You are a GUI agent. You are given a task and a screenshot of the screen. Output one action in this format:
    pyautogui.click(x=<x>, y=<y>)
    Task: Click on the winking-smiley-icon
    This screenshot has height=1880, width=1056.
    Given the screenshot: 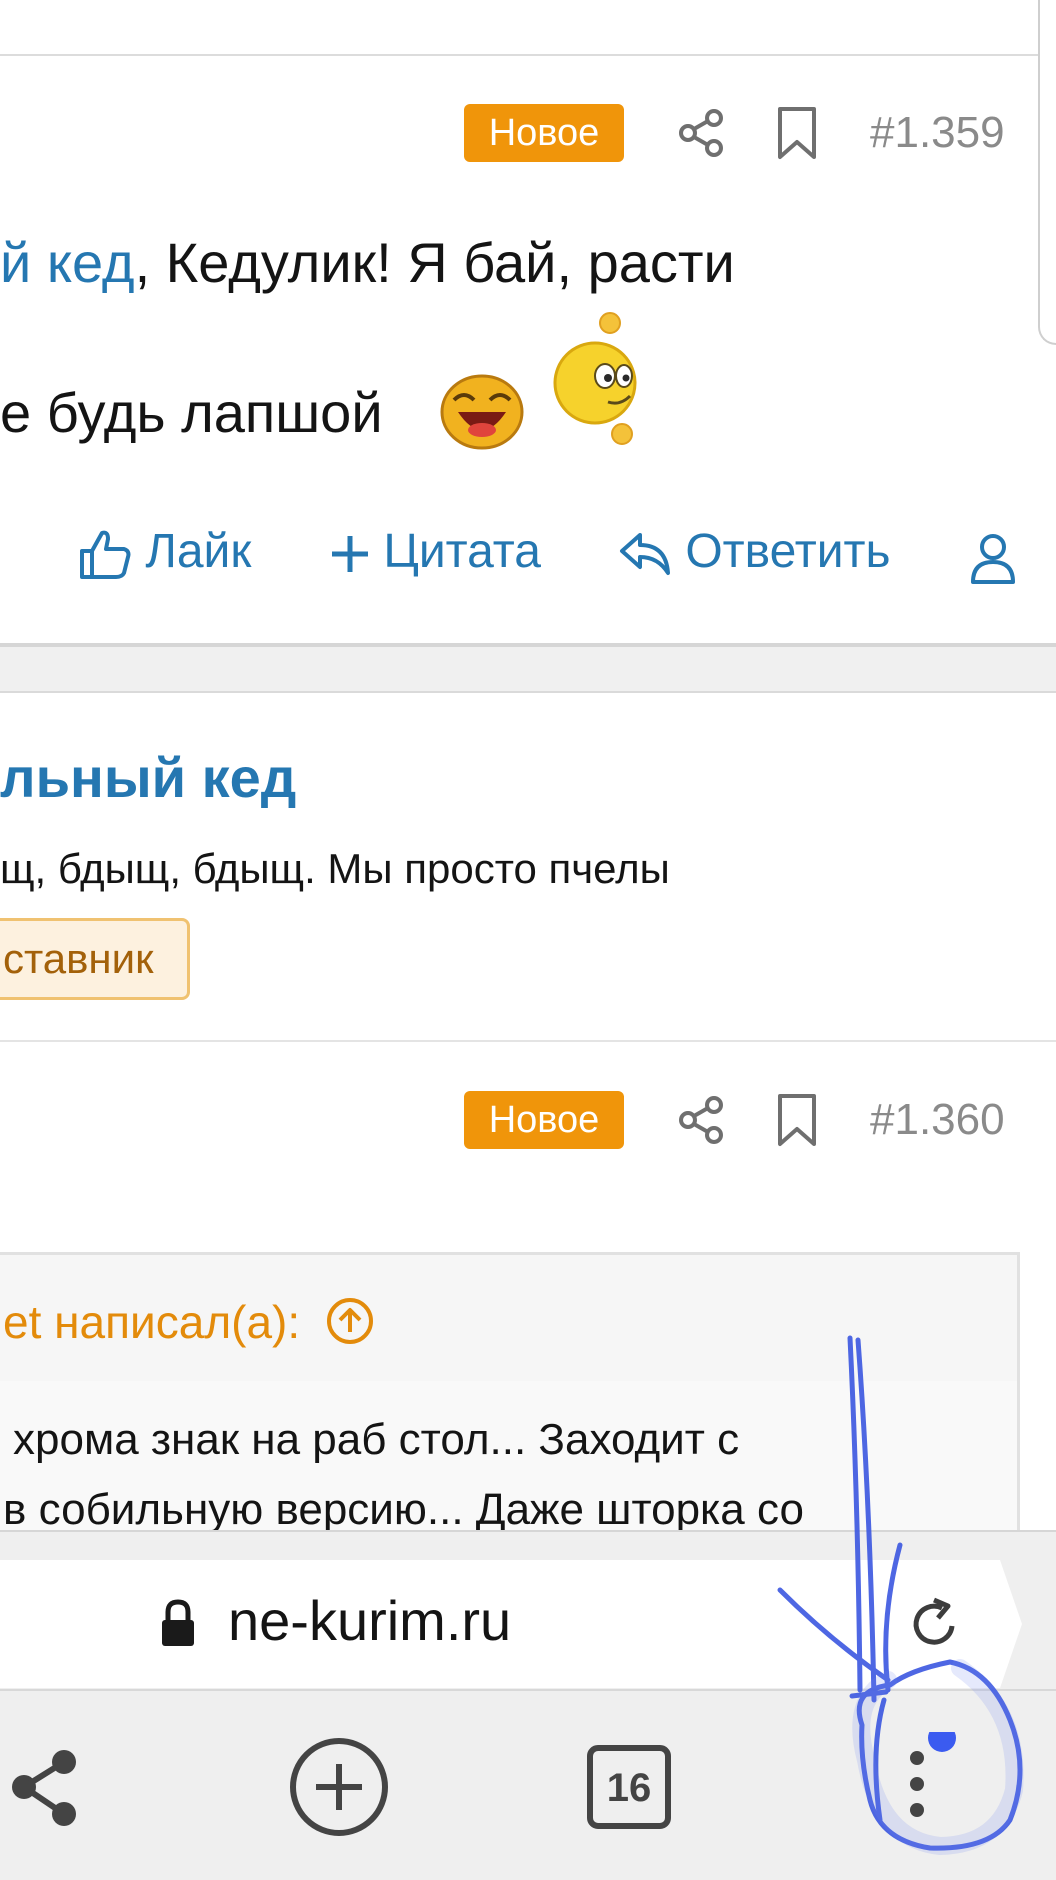 What is the action you would take?
    pyautogui.click(x=595, y=378)
    